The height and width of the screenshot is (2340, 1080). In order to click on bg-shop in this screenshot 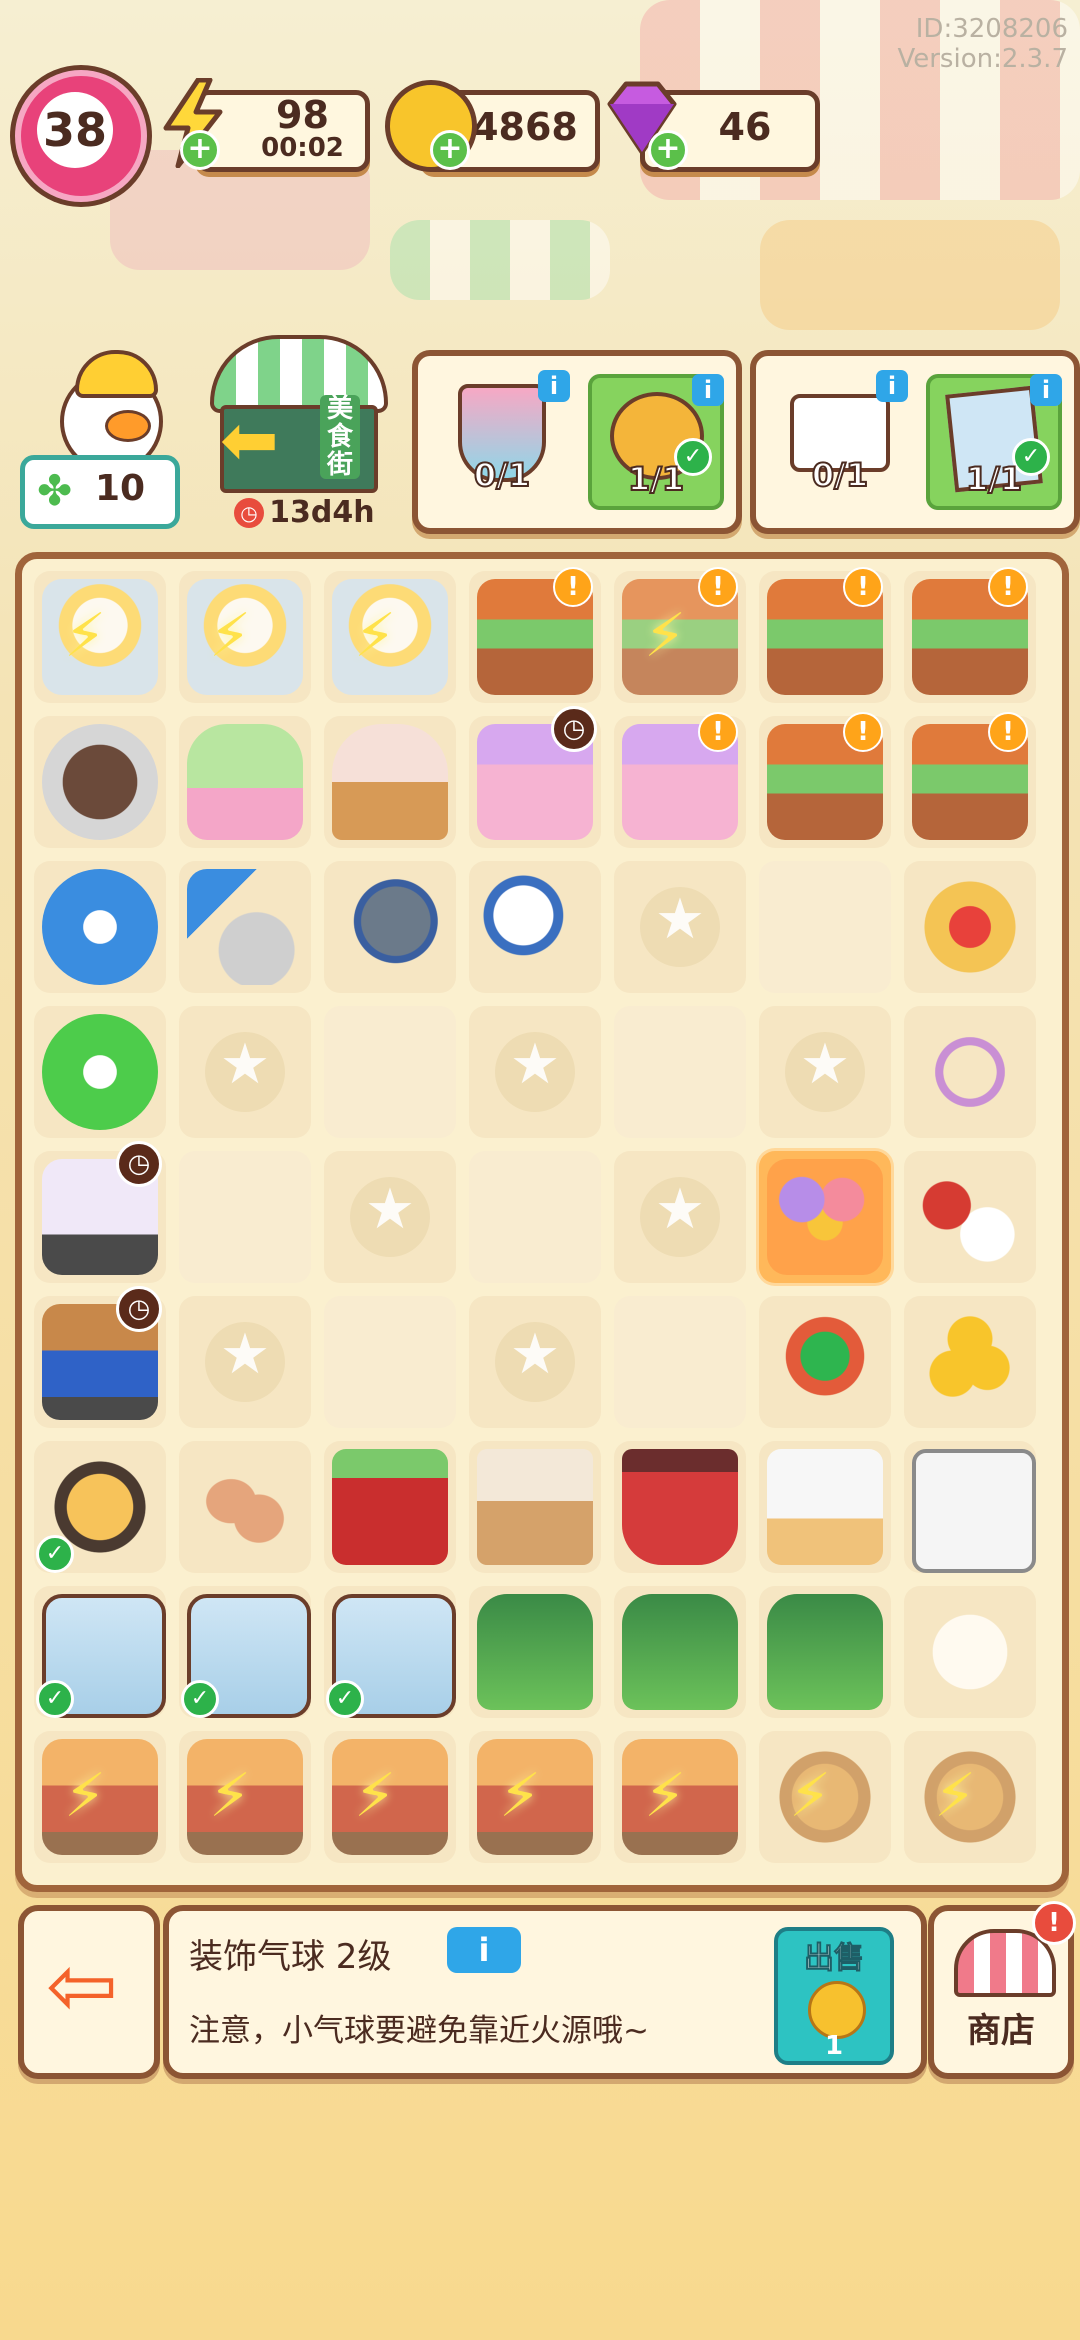, I will do `click(910, 275)`.